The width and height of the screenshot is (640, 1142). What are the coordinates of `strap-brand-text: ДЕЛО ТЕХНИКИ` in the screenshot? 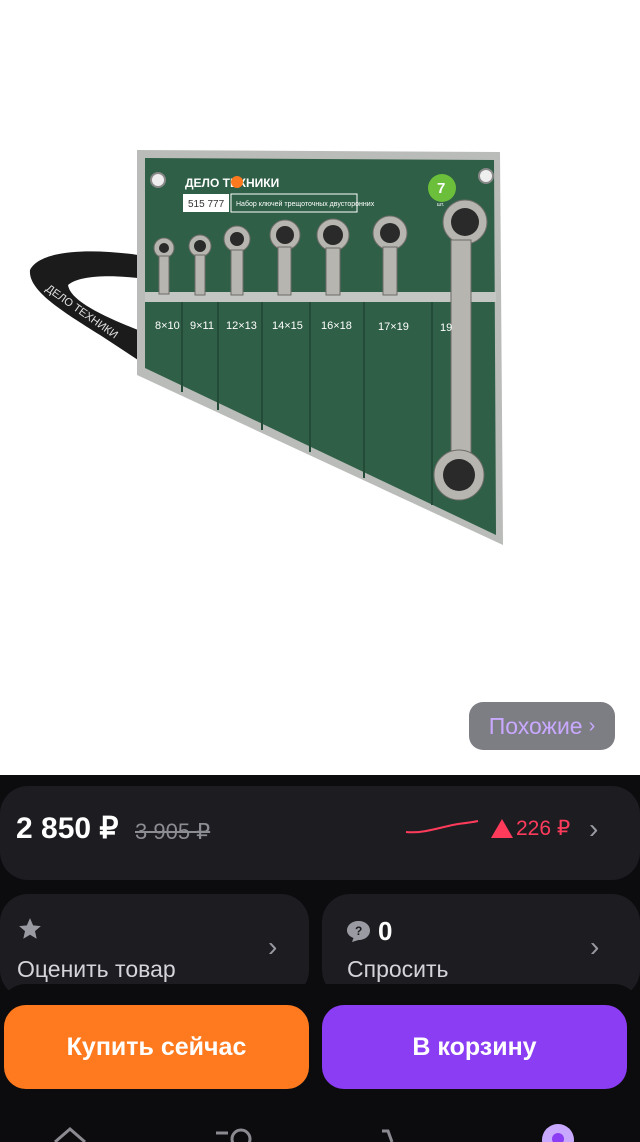 It's located at (81, 312).